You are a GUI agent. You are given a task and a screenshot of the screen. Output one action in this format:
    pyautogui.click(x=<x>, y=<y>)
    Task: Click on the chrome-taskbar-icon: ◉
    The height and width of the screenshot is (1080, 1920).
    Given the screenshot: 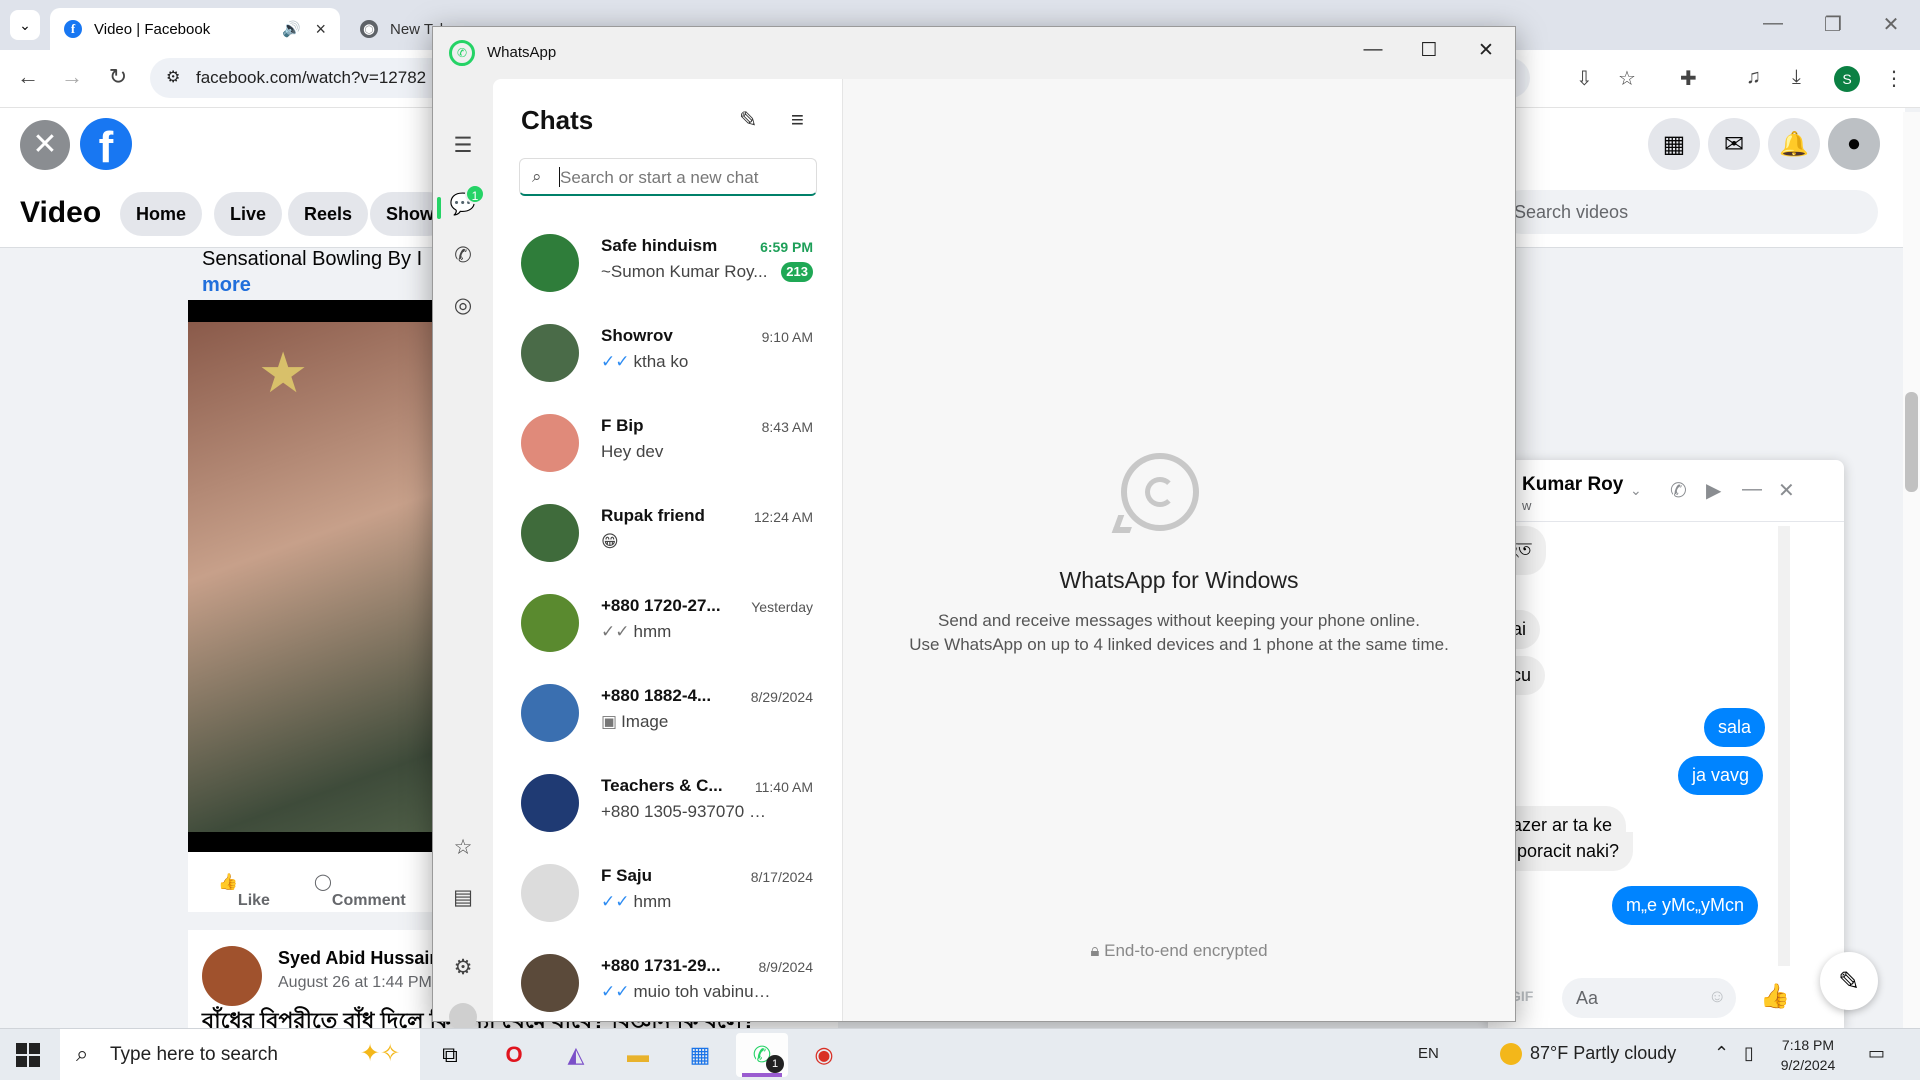 What is the action you would take?
    pyautogui.click(x=824, y=1055)
    